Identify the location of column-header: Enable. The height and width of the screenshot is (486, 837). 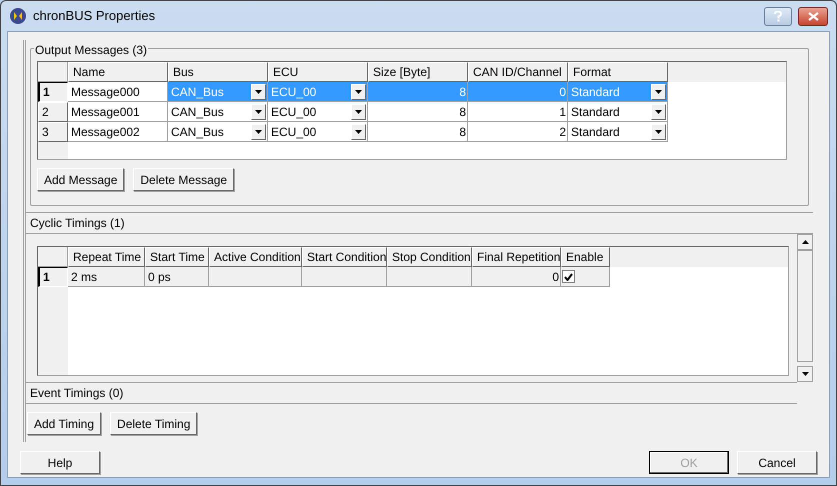
(585, 257).